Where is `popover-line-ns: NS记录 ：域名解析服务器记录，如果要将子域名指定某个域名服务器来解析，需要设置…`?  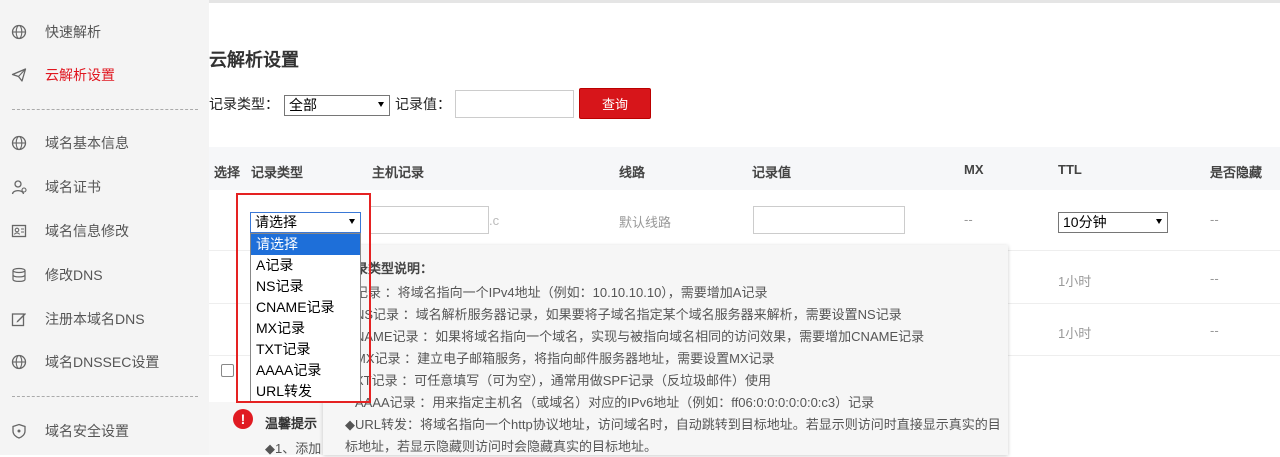 popover-line-ns: NS记录 ：域名解析服务器记录，如果要将子域名指定某个域名服务器来解析，需要设置… is located at coordinates (628, 314).